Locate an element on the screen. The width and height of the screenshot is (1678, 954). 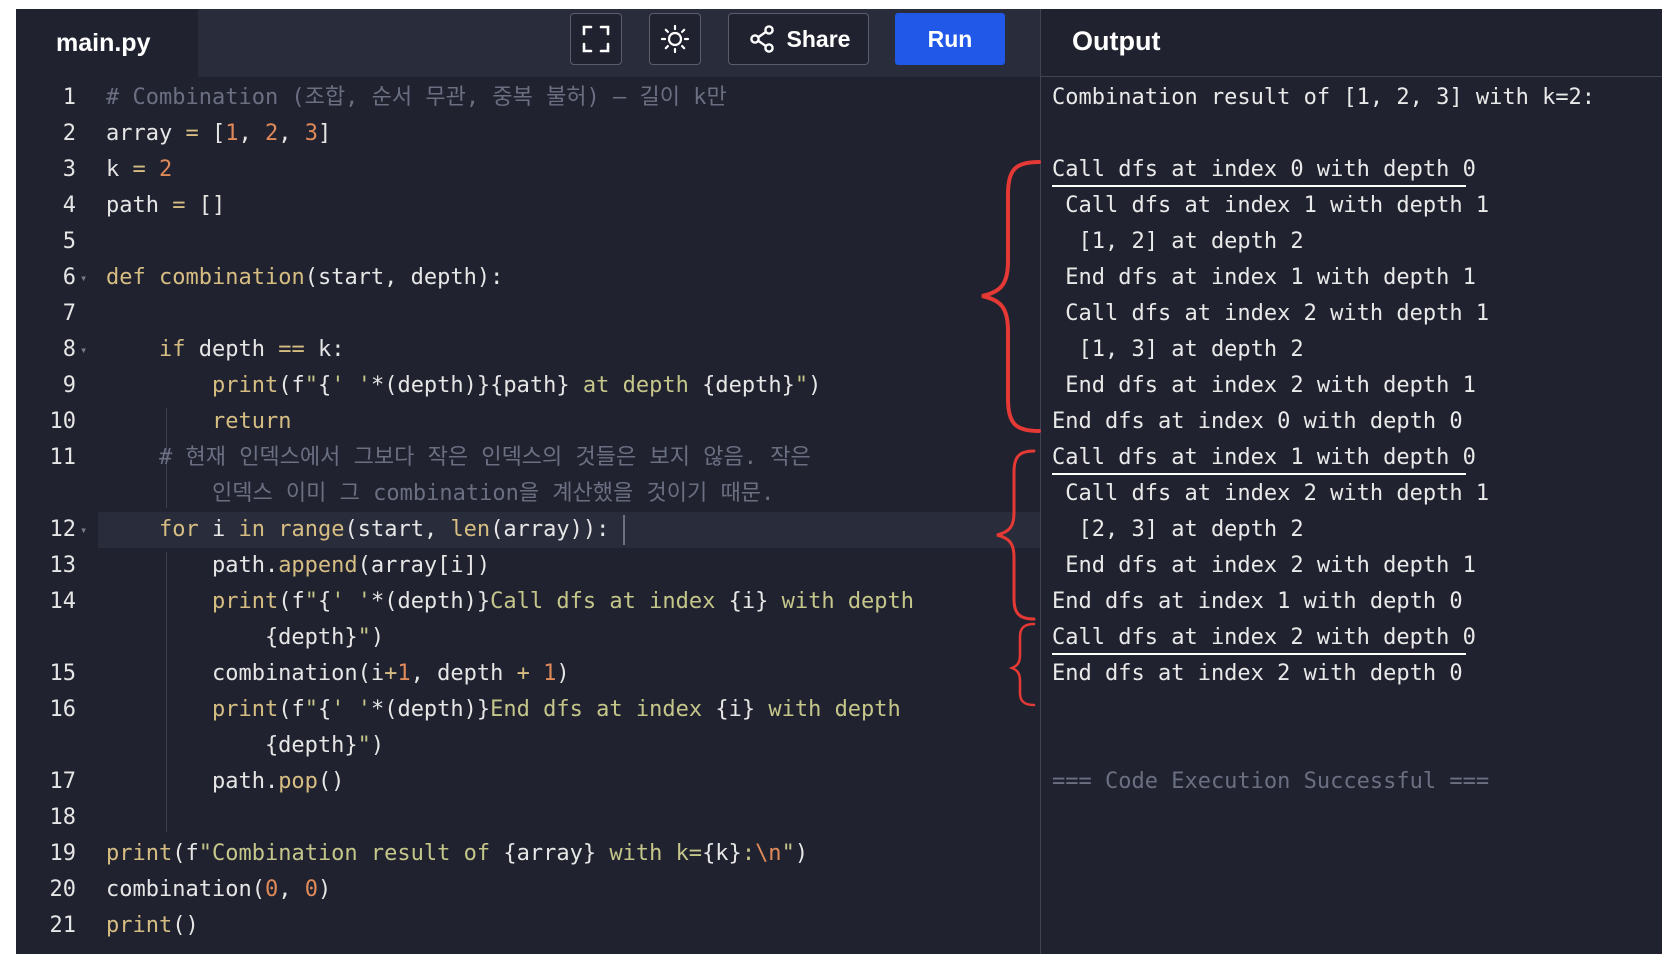
line-number: 13 is located at coordinates (63, 565).